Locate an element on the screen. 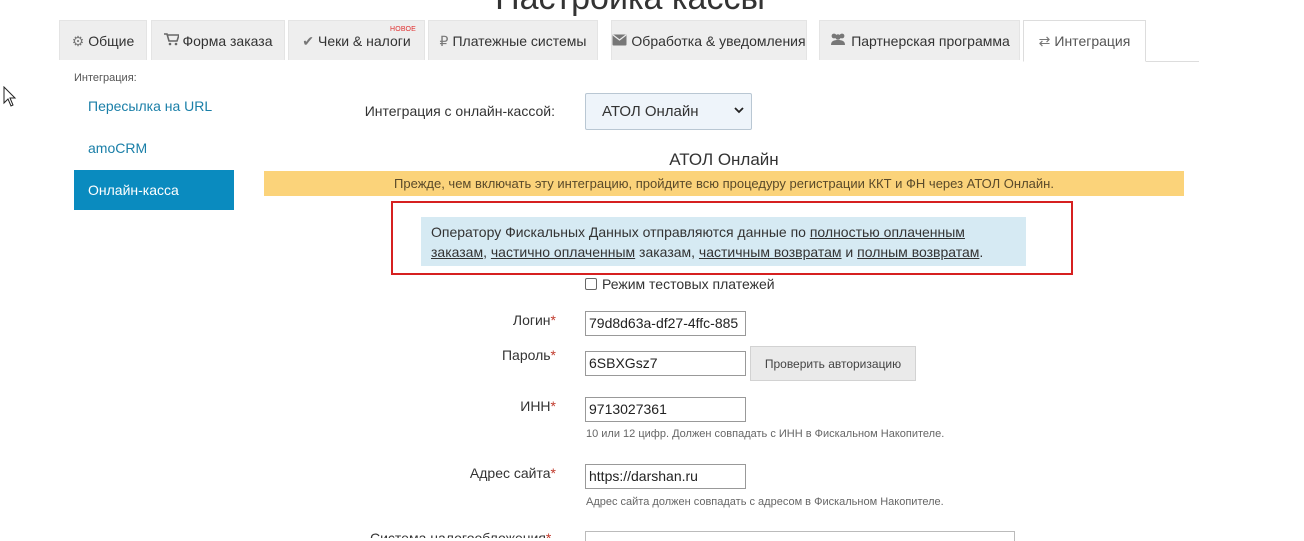 The height and width of the screenshot is (541, 1304). cashbox-provider-select: АТОЛ Онлайн is located at coordinates (668, 111).